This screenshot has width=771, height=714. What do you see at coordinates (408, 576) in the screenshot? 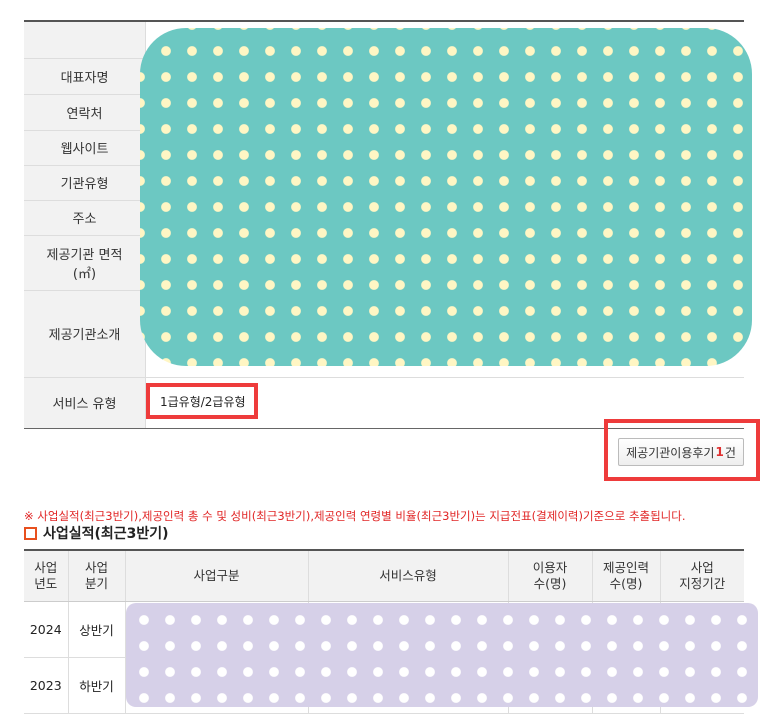
I see `col-header-service-type: 서비스유형` at bounding box center [408, 576].